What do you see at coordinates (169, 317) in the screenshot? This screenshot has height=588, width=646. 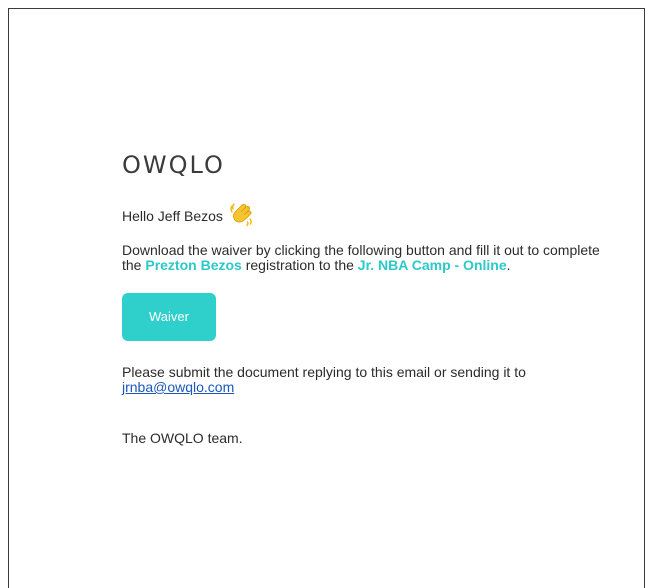 I see `waiver-button: Waiver` at bounding box center [169, 317].